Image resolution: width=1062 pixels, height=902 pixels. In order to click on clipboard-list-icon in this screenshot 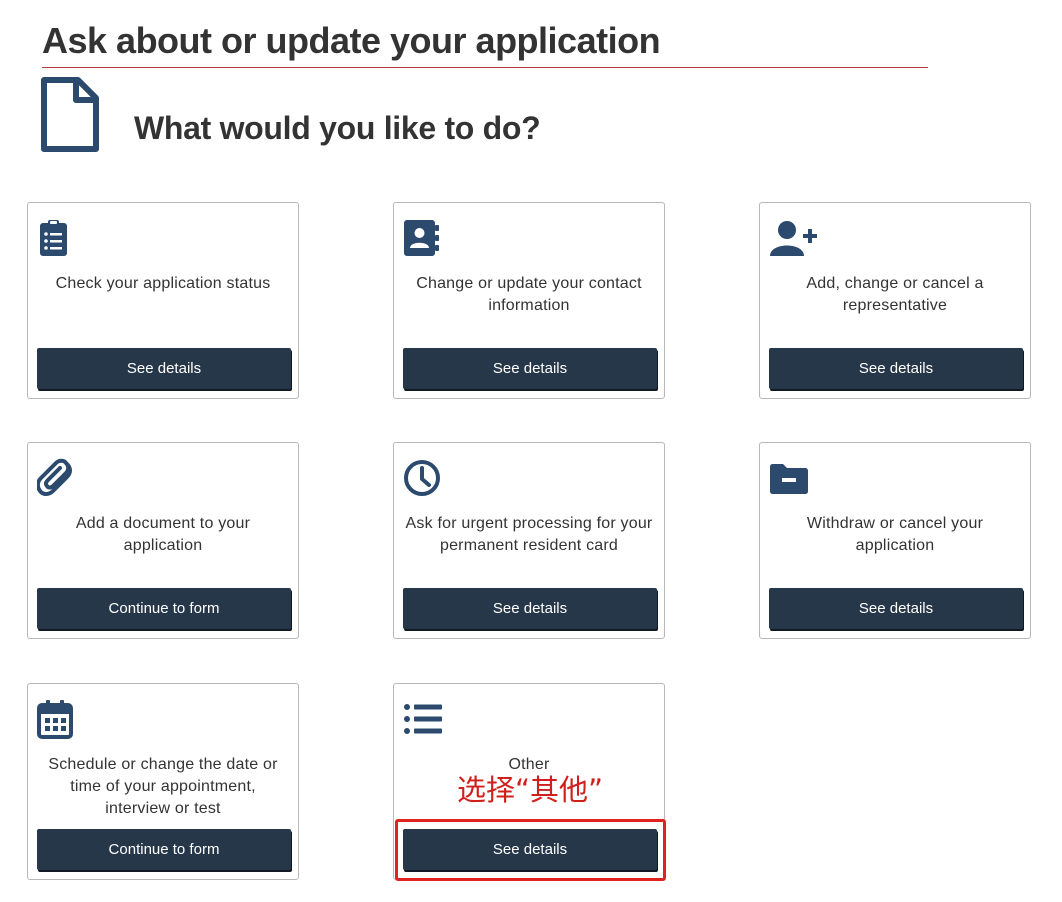, I will do `click(53, 238)`.